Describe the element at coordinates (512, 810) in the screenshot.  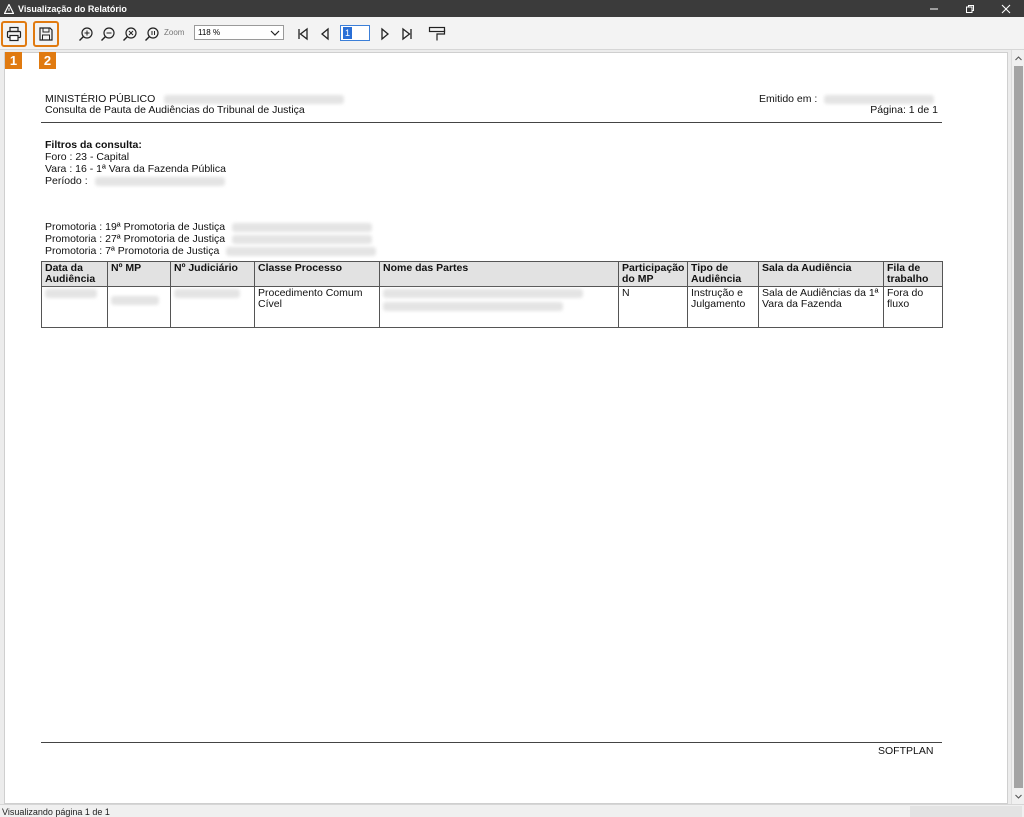
I see `status-bar: Visualizando página 1 de 1` at that location.